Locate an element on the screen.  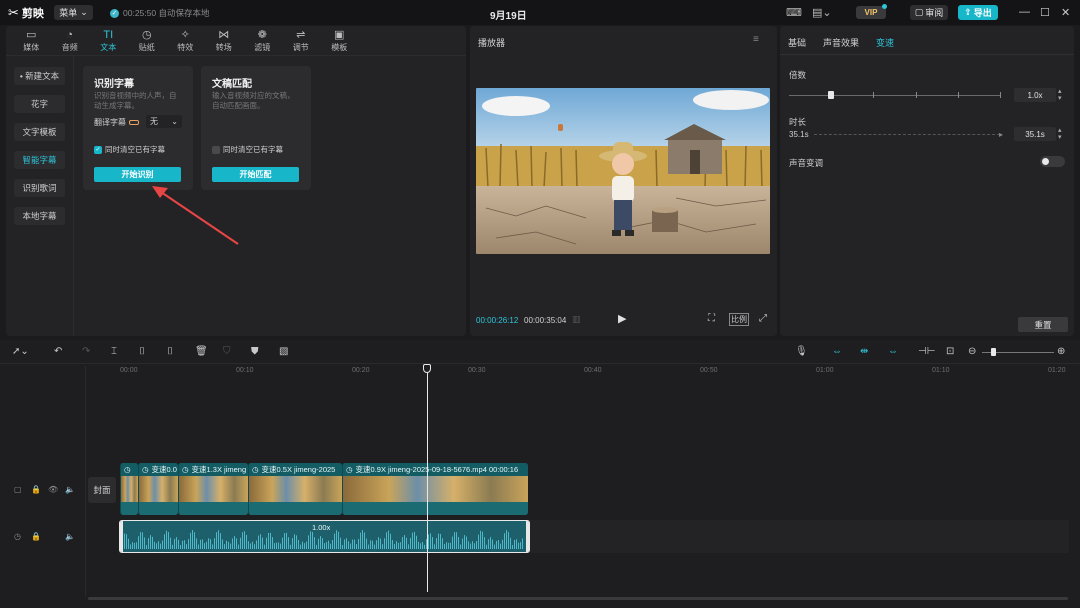
tab-speed: 变速 is located at coordinates (885, 42).